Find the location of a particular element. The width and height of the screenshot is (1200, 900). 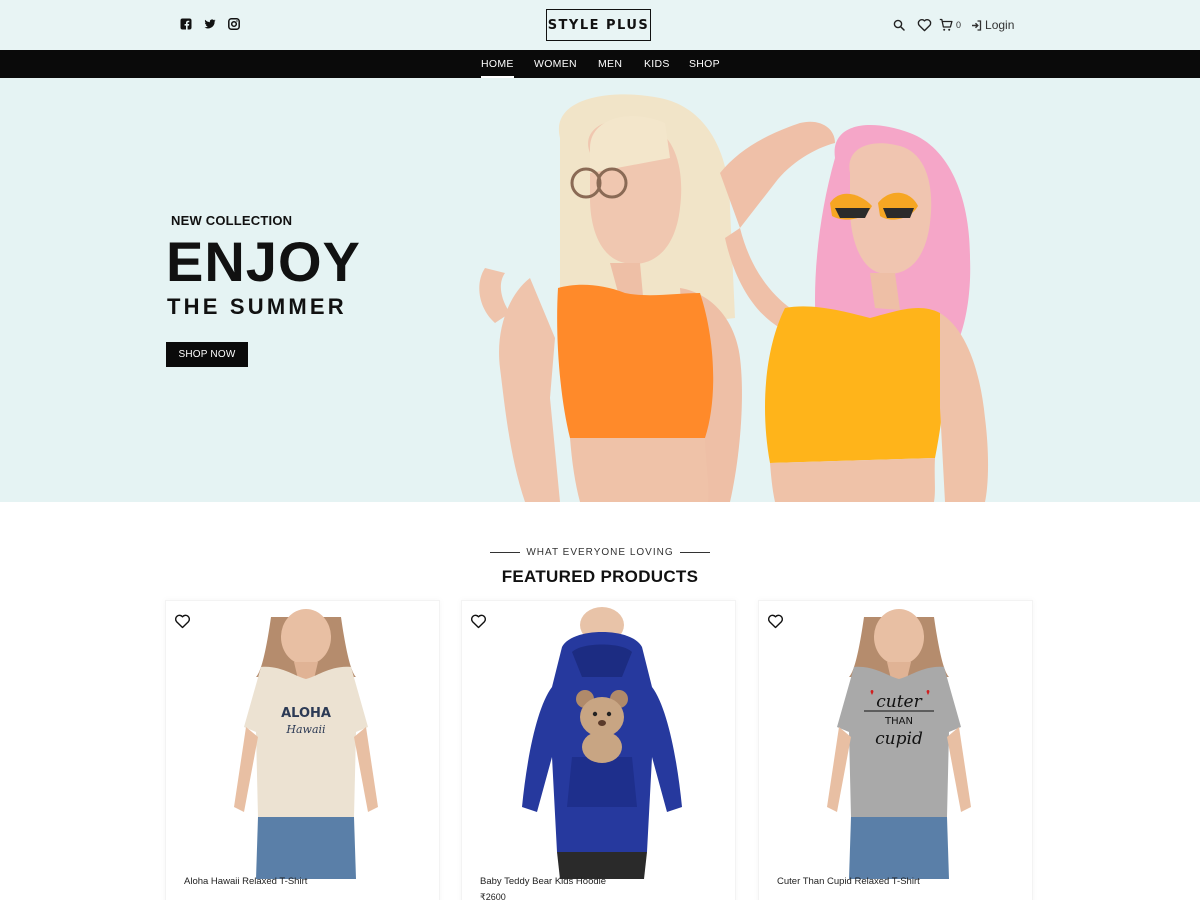

twitter-icon is located at coordinates (210, 24).